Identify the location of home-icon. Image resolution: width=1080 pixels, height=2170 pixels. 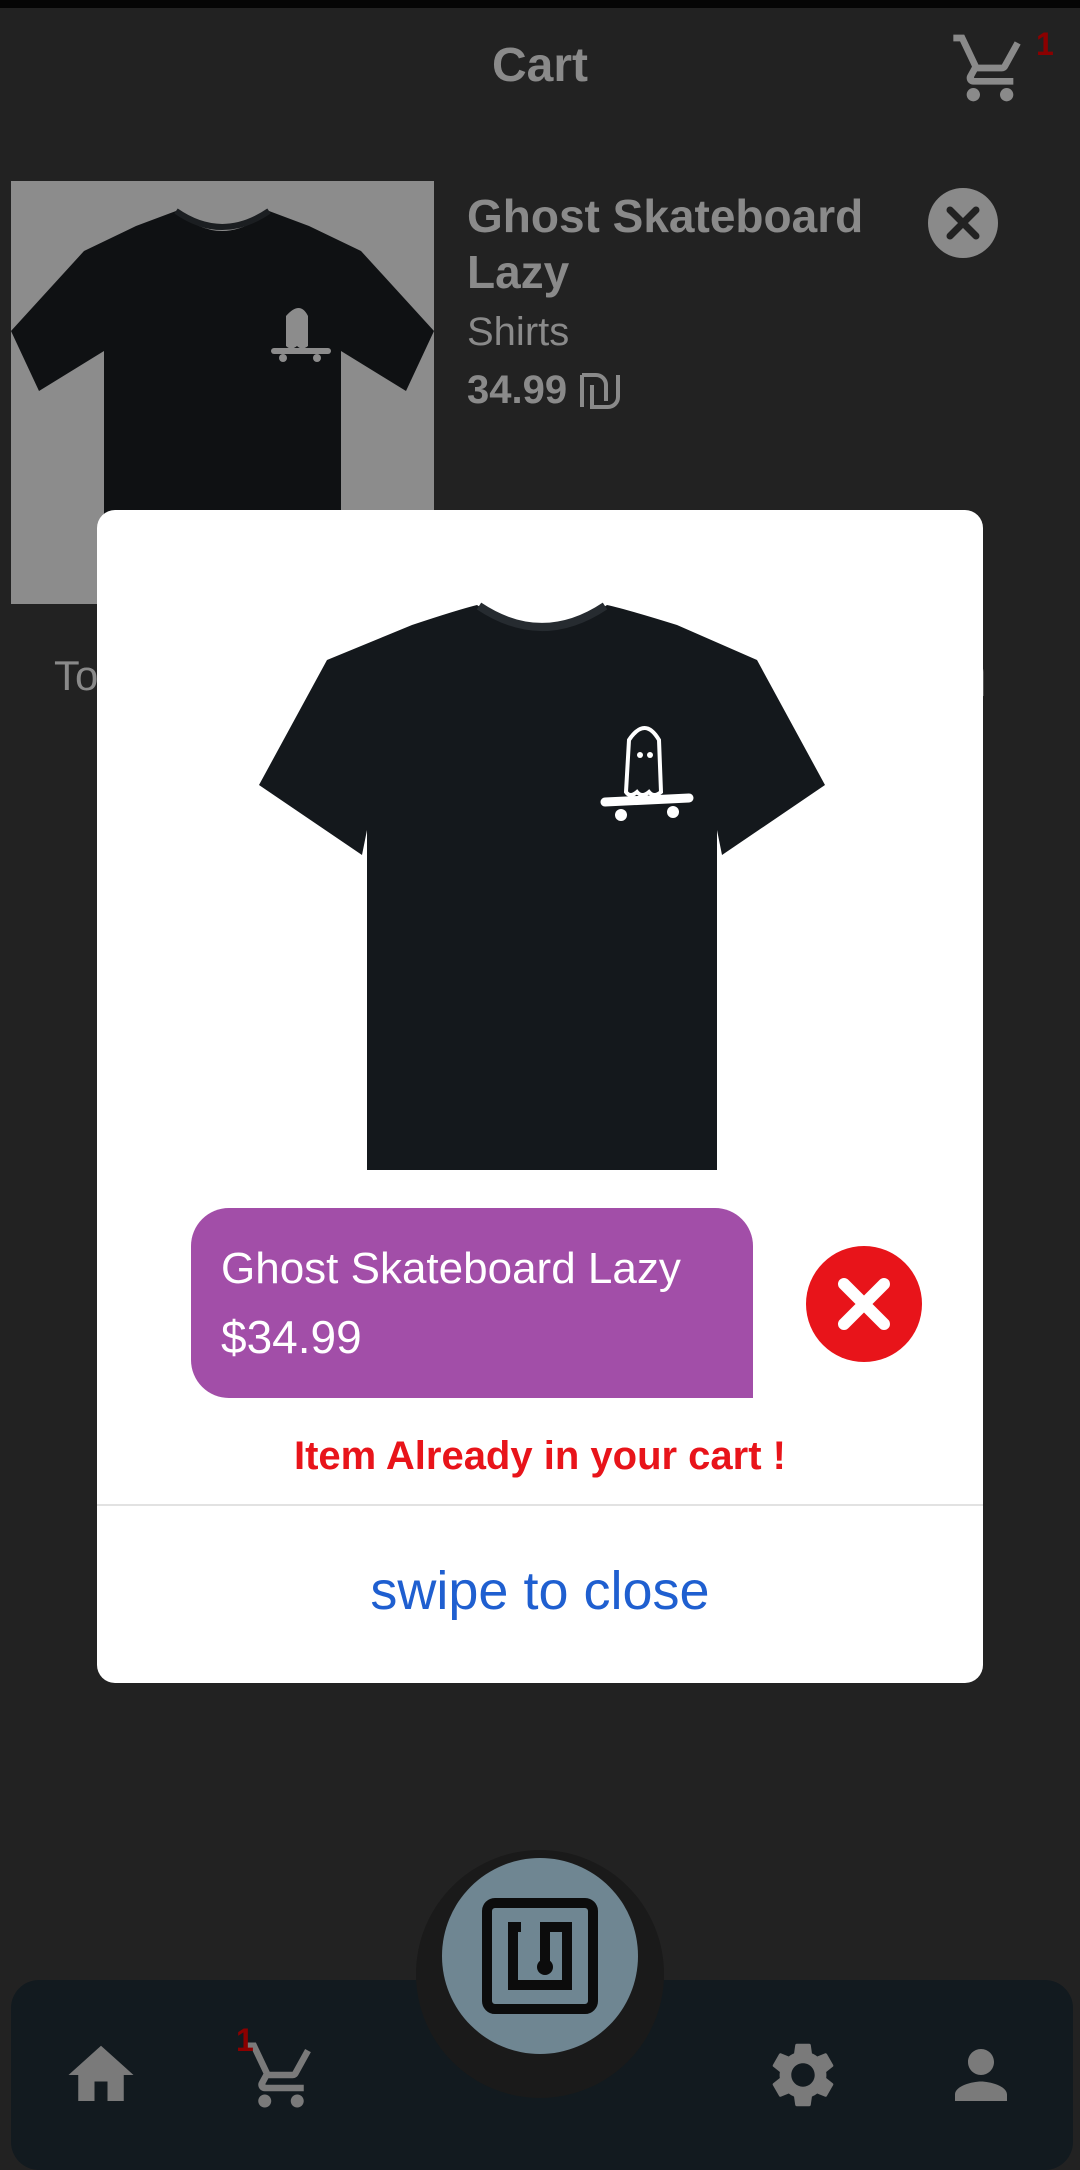
(101, 2073).